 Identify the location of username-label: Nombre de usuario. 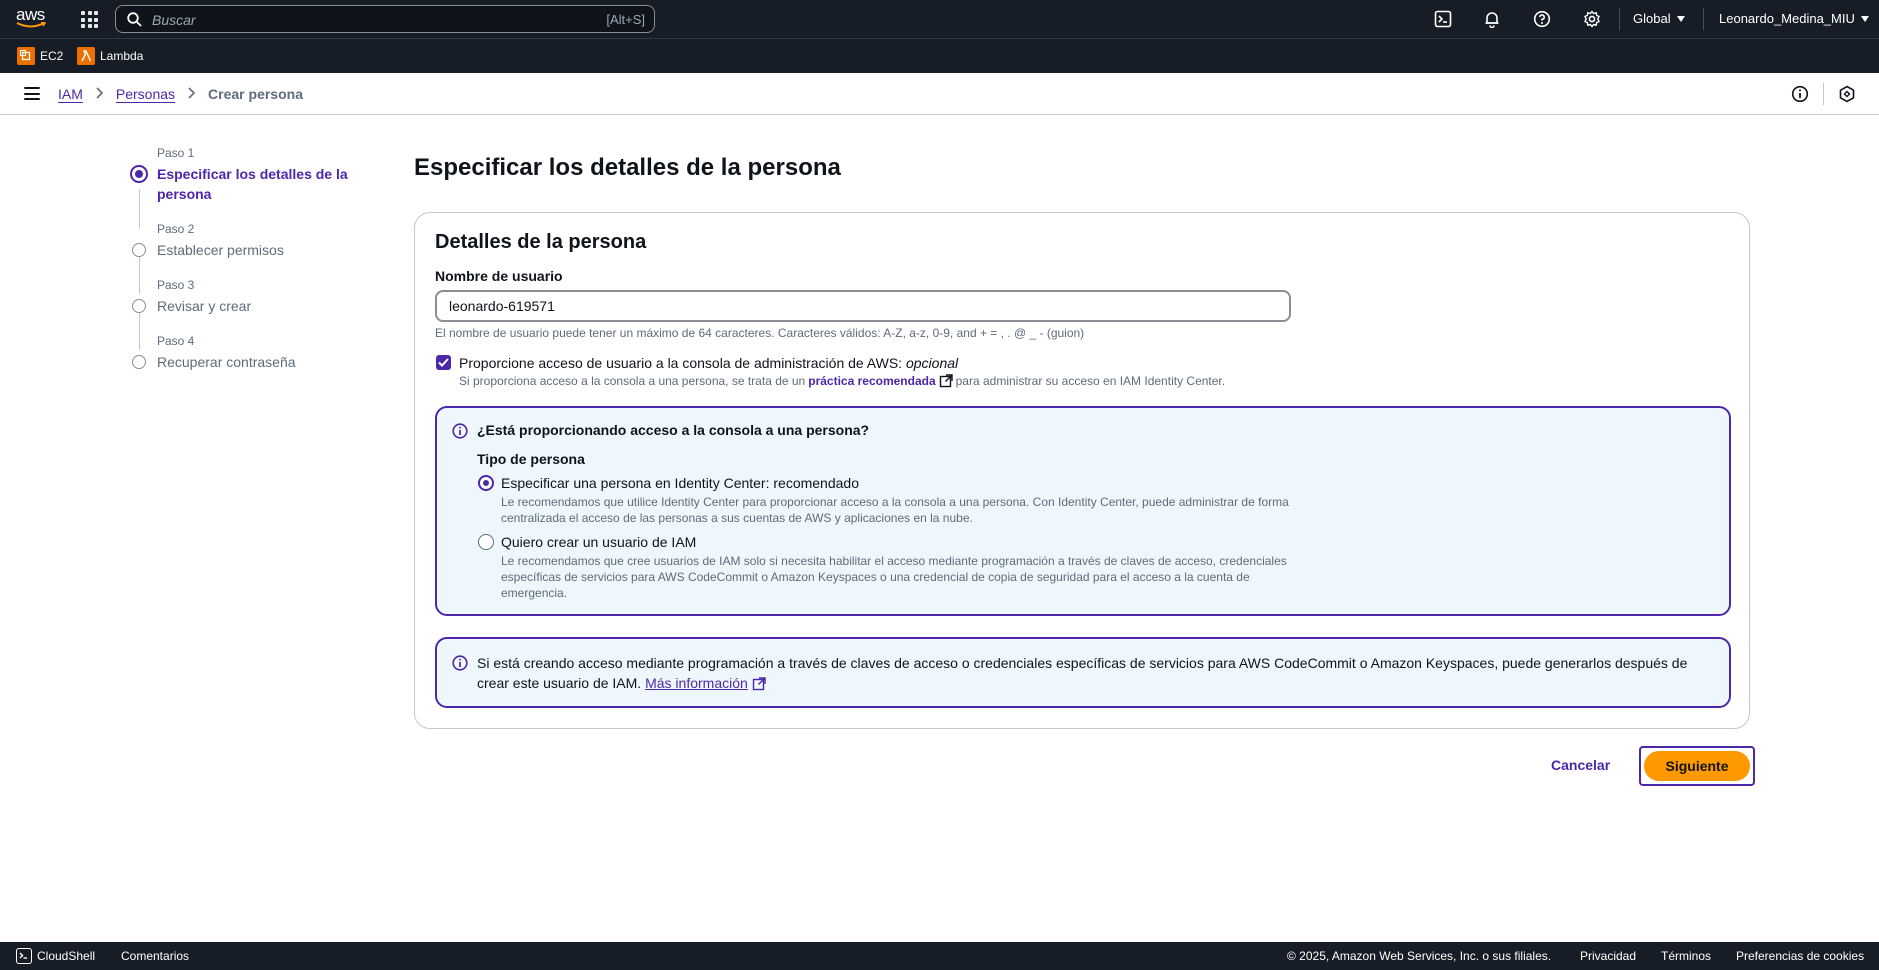
(499, 276).